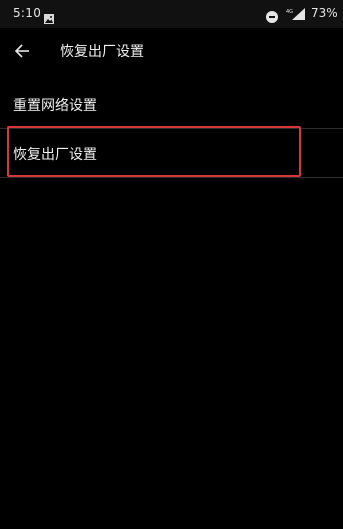  Describe the element at coordinates (102, 52) in the screenshot. I see `page-title: 恢复出厂设置` at that location.